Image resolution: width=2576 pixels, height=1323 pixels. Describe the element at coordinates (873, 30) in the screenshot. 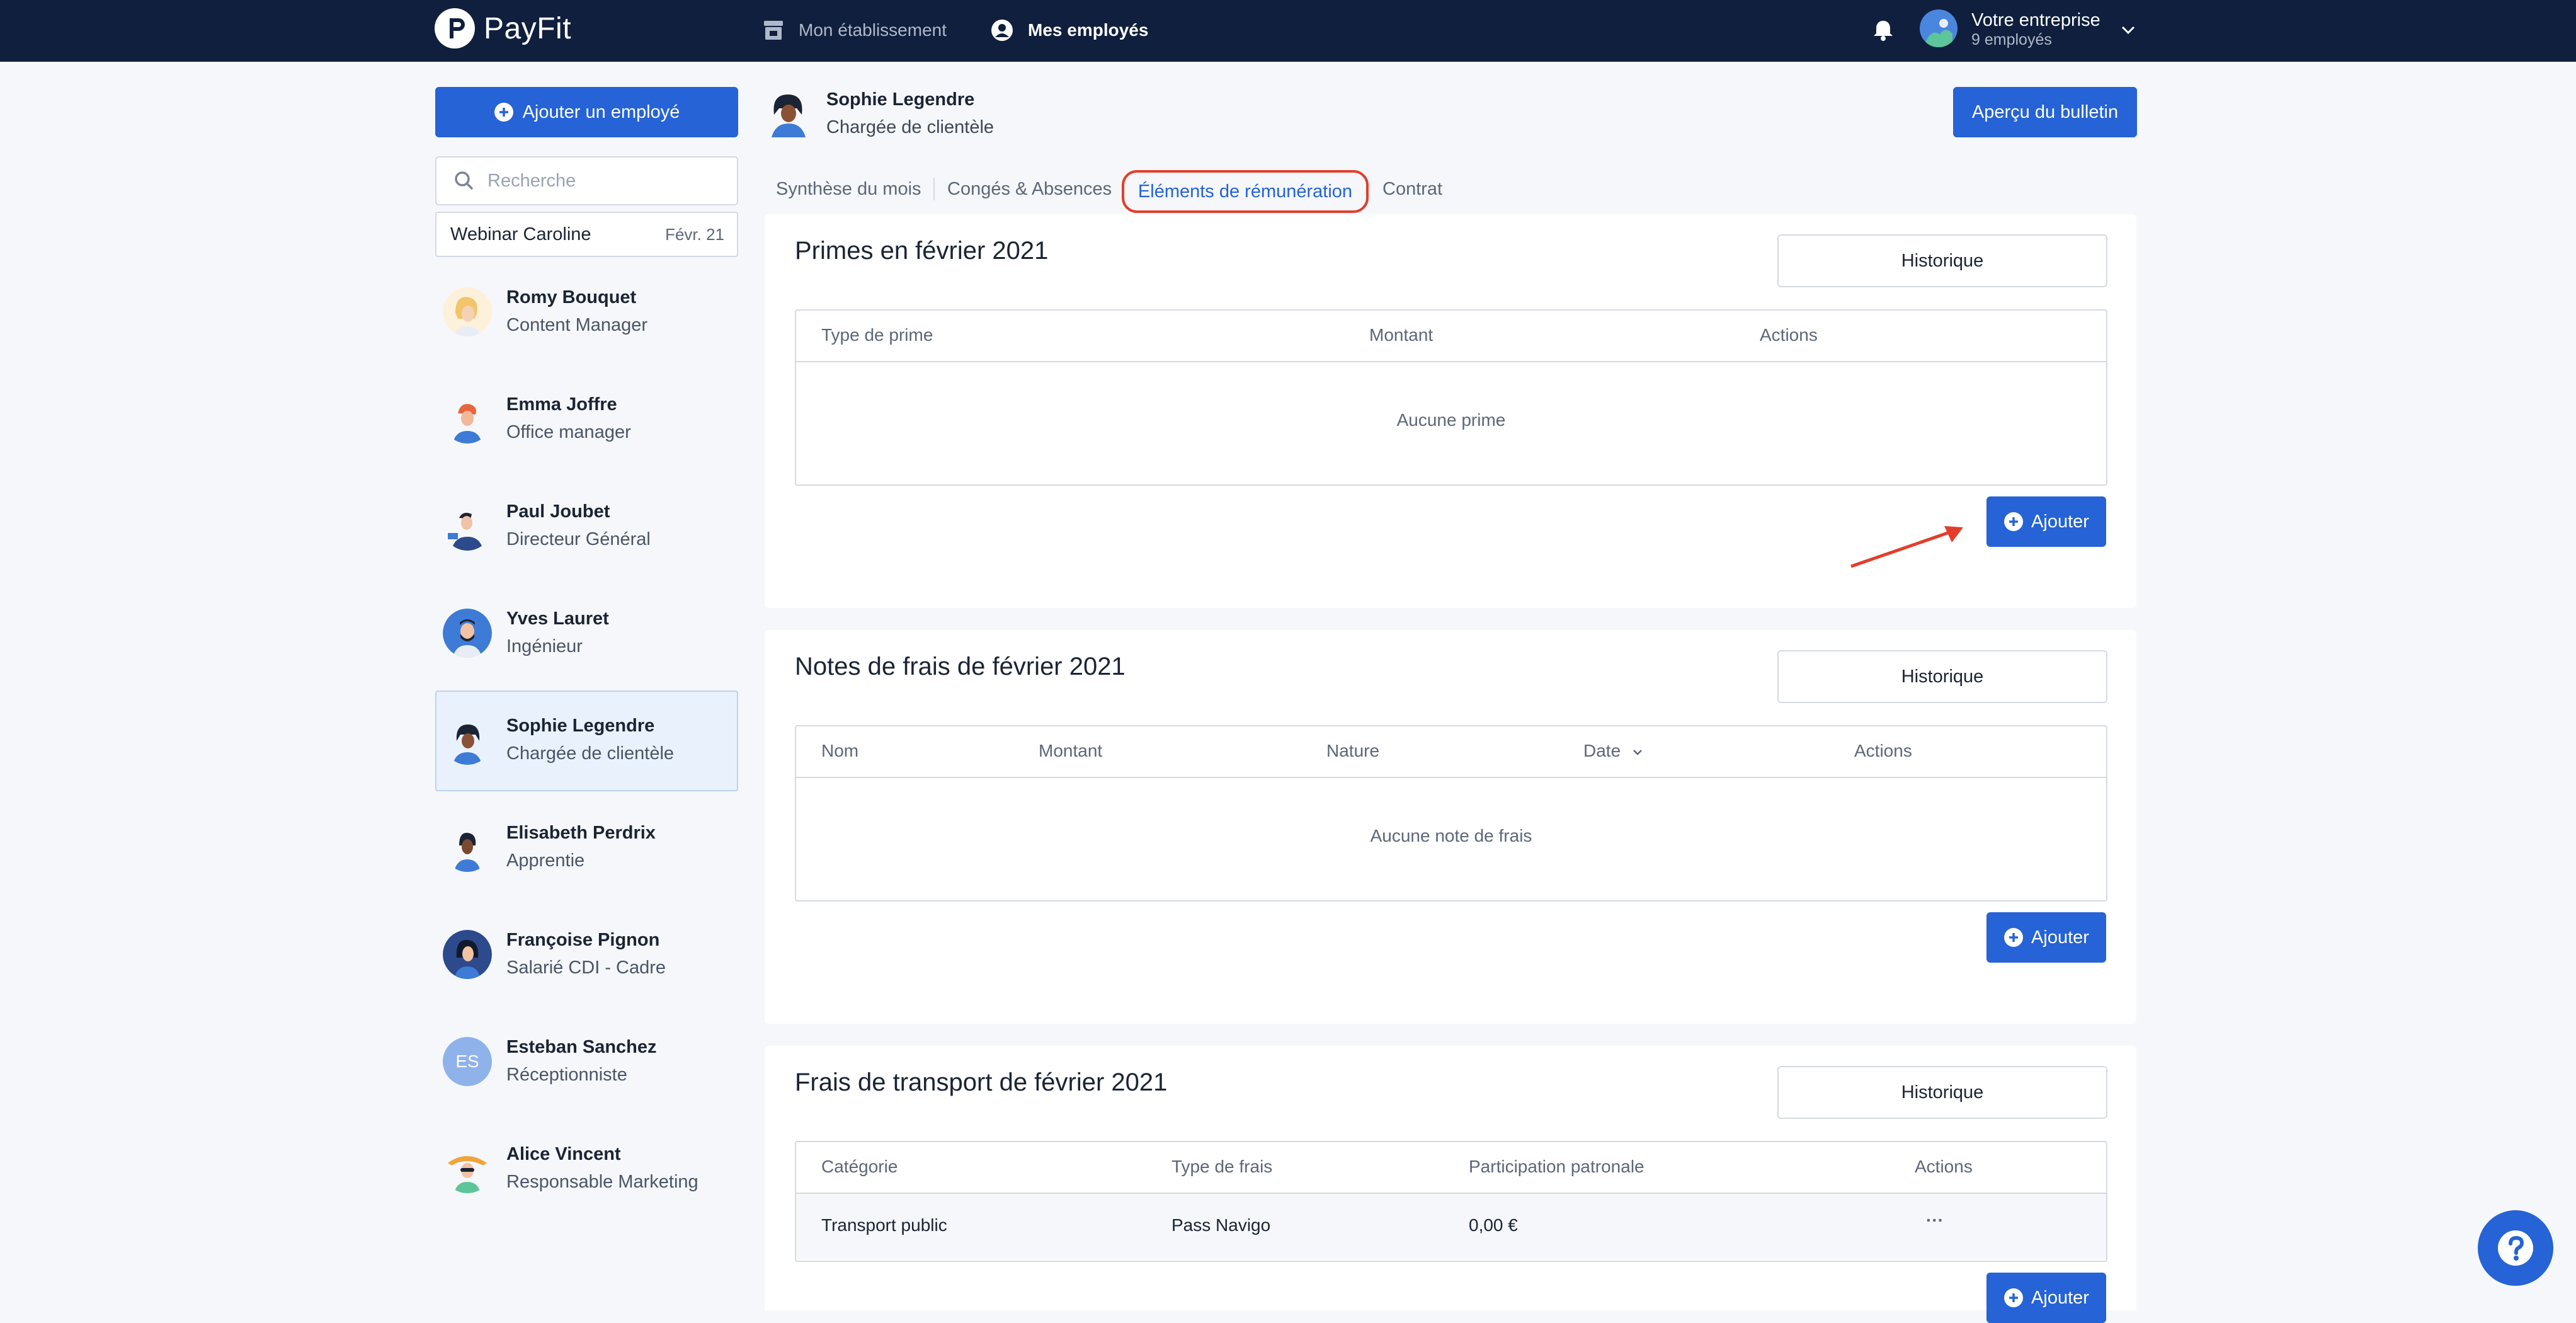

I see `nav-label: Mon établissement` at that location.